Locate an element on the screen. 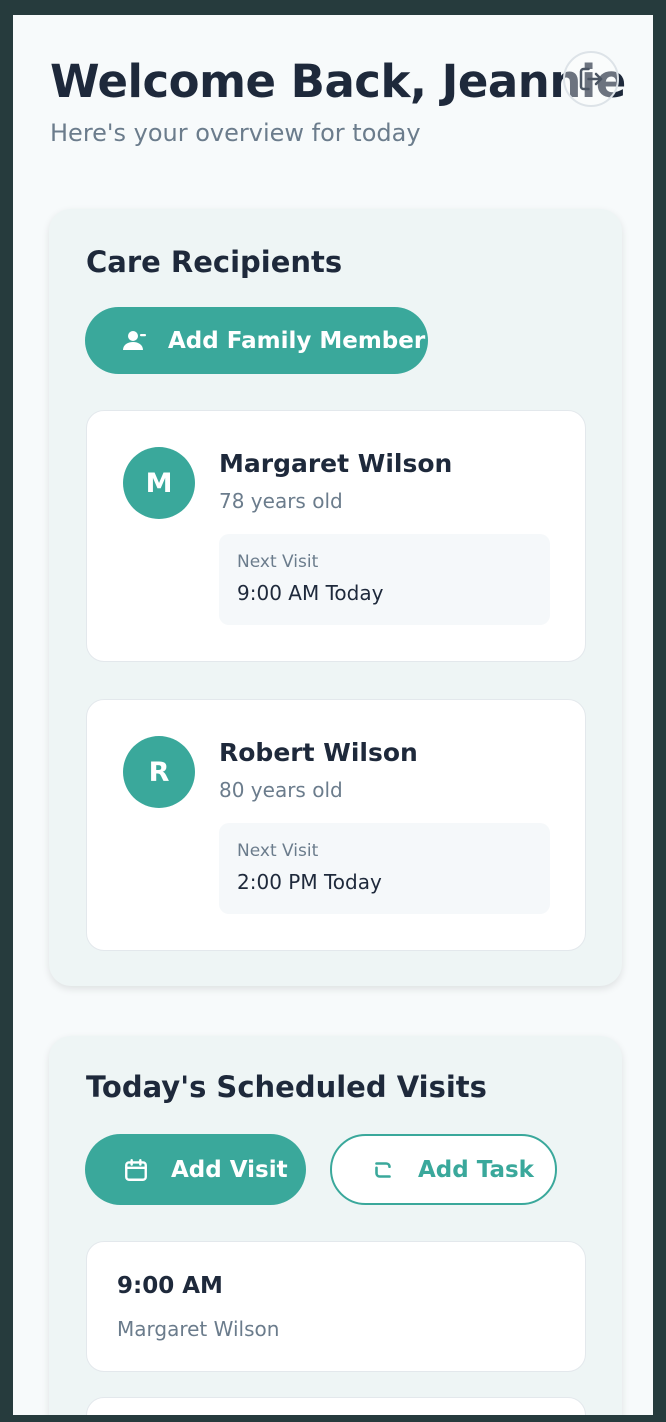 The width and height of the screenshot is (666, 1422). avatar: M is located at coordinates (159, 483).